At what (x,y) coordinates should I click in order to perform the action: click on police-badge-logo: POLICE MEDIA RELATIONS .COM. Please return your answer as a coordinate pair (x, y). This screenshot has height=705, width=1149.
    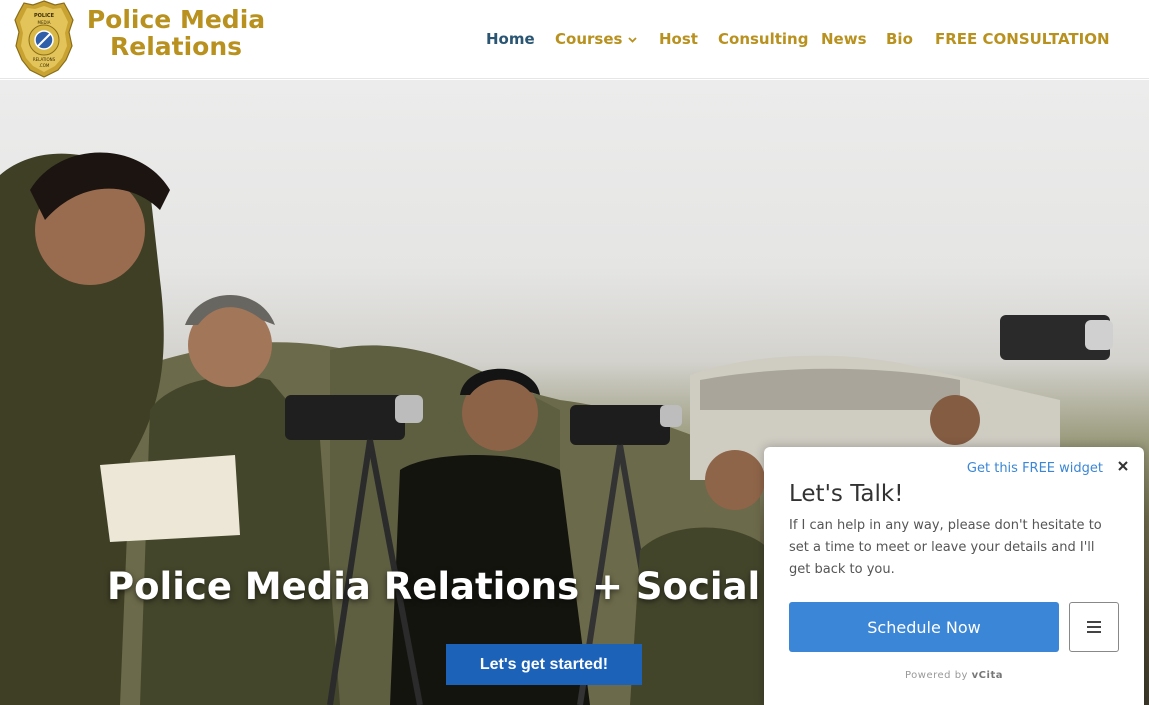
    Looking at the image, I should click on (44, 39).